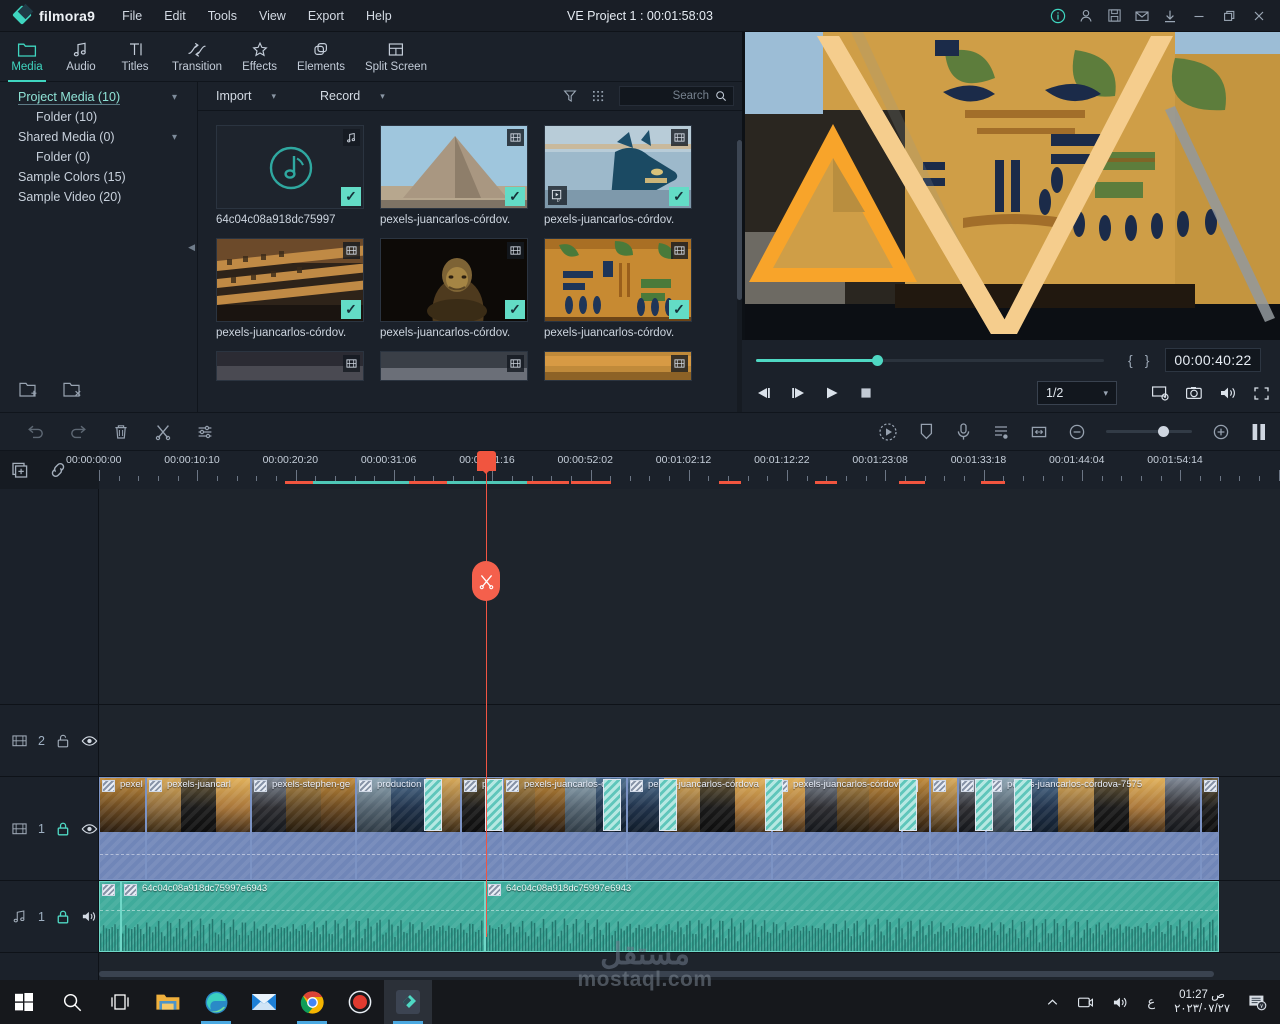 This screenshot has height=1024, width=1280. I want to click on video-clip, so click(944, 828).